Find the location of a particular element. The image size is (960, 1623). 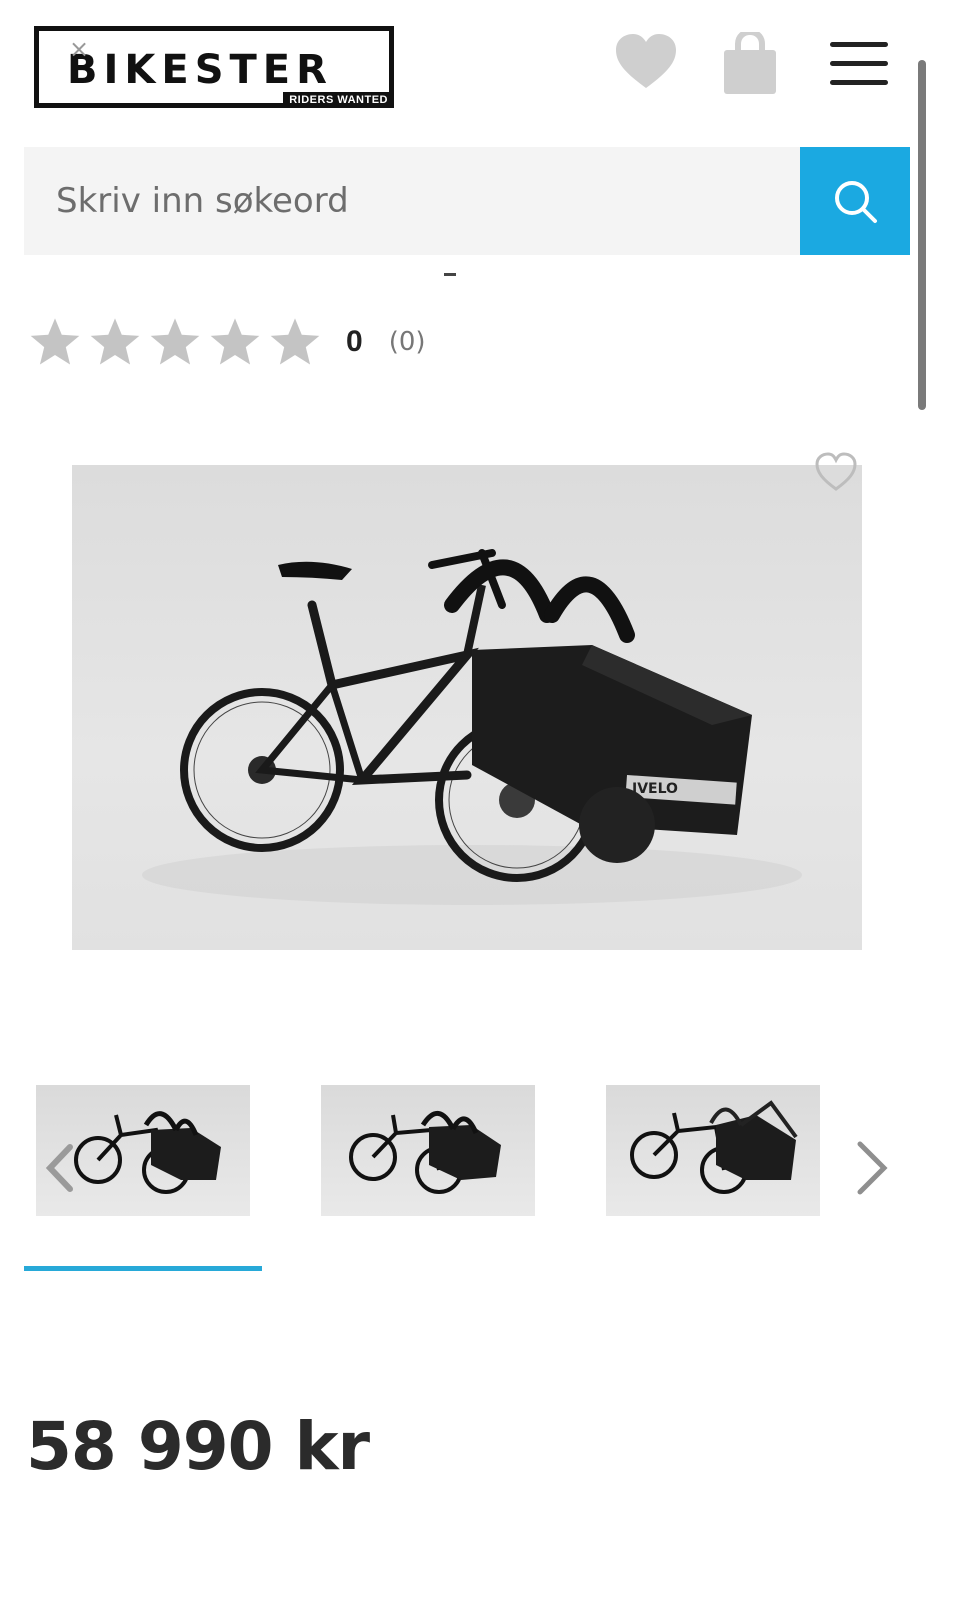

bikester-logo: BIKESTER × RIDERS WANTED is located at coordinates (214, 67).